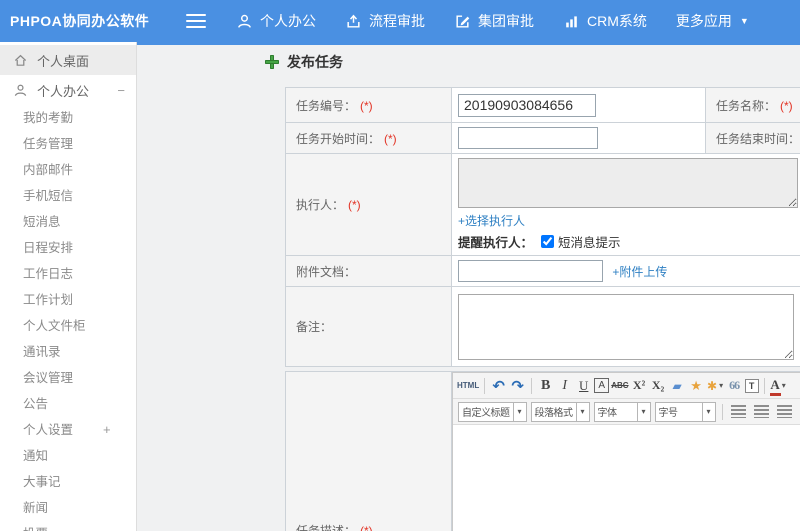  I want to click on sidebar-item-label: 个人文件柜, so click(54, 326).